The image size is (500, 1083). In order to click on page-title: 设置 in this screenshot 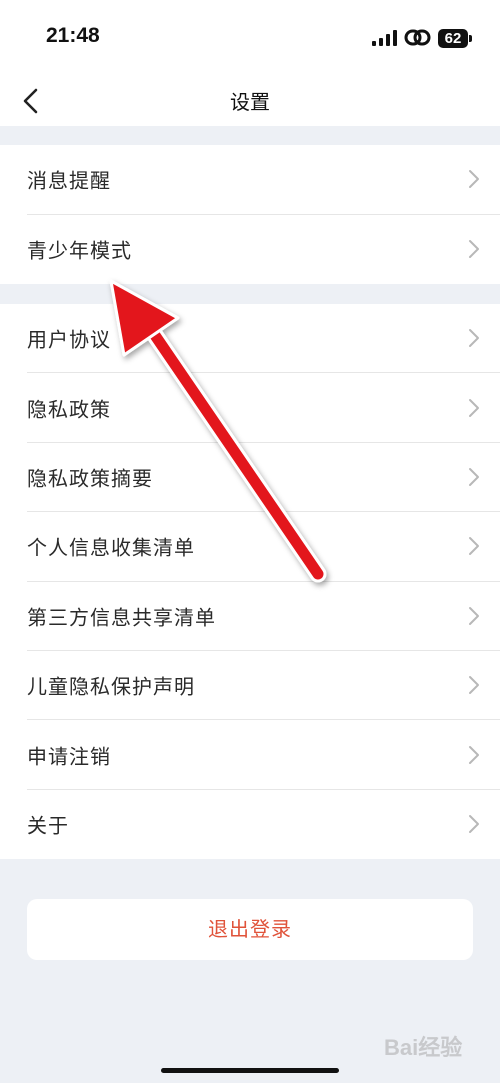, I will do `click(250, 102)`.